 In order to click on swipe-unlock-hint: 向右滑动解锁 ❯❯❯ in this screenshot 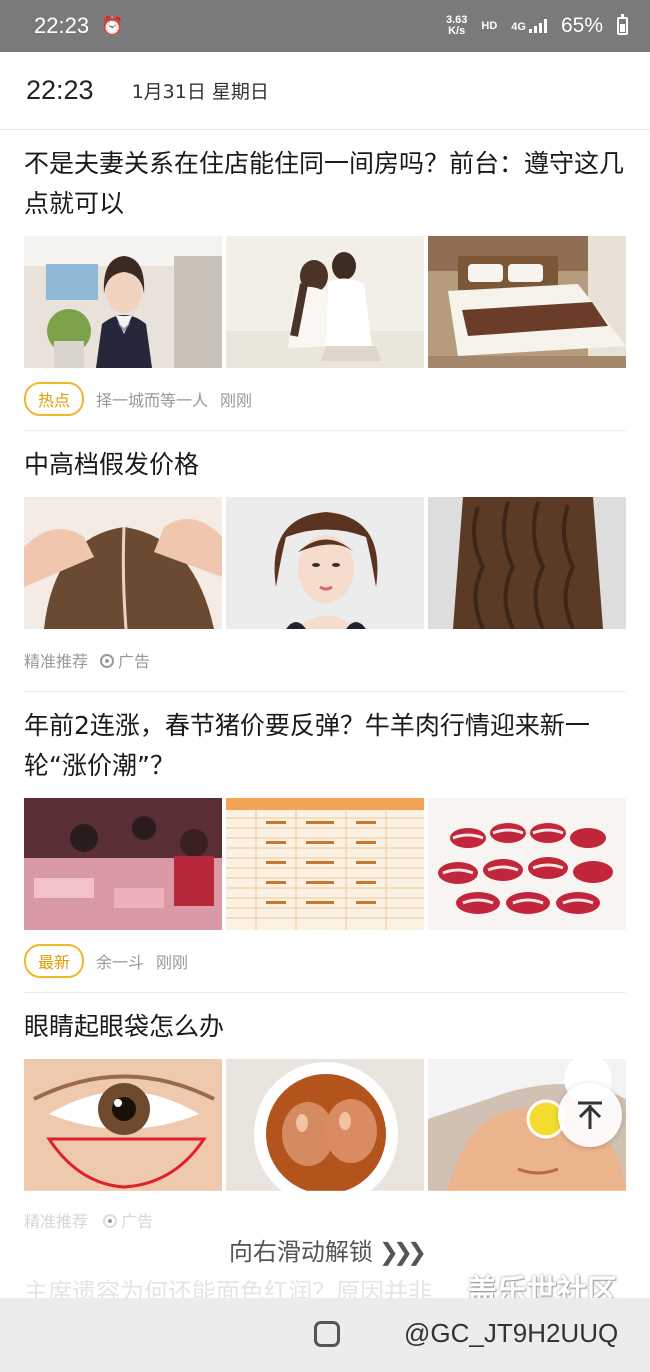, I will do `click(325, 1249)`.